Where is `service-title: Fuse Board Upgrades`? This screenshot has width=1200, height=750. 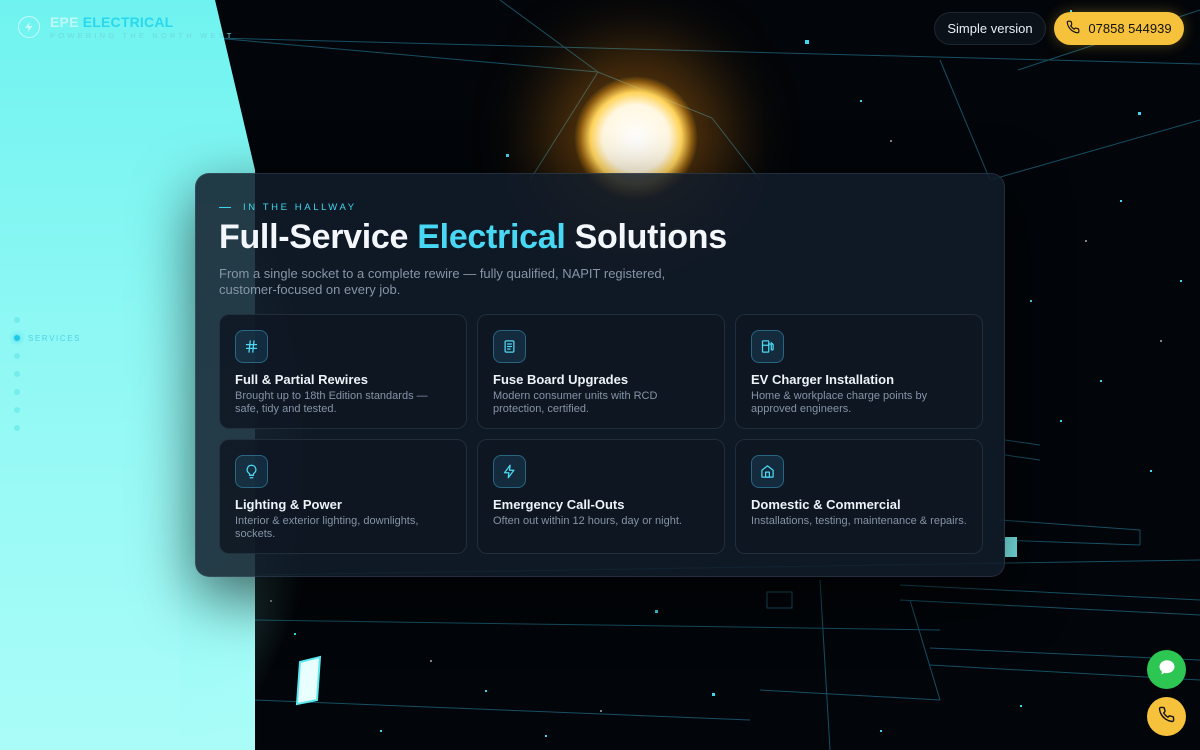
service-title: Fuse Board Upgrades is located at coordinates (561, 379).